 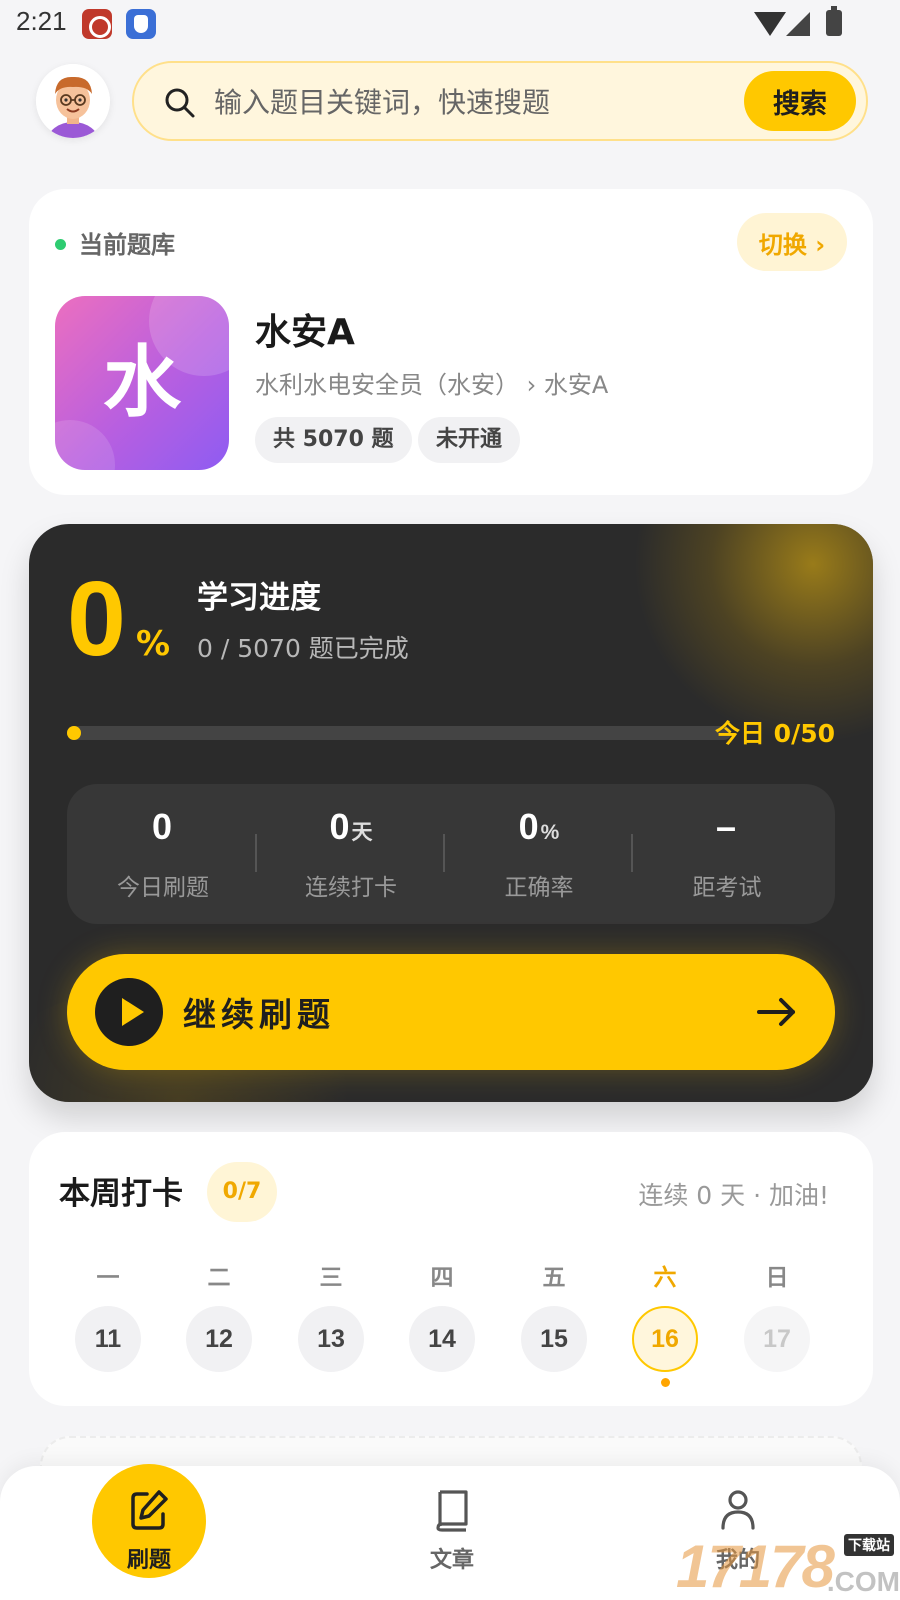 I want to click on stat-streak: 0天 连续打卡, so click(x=351, y=854).